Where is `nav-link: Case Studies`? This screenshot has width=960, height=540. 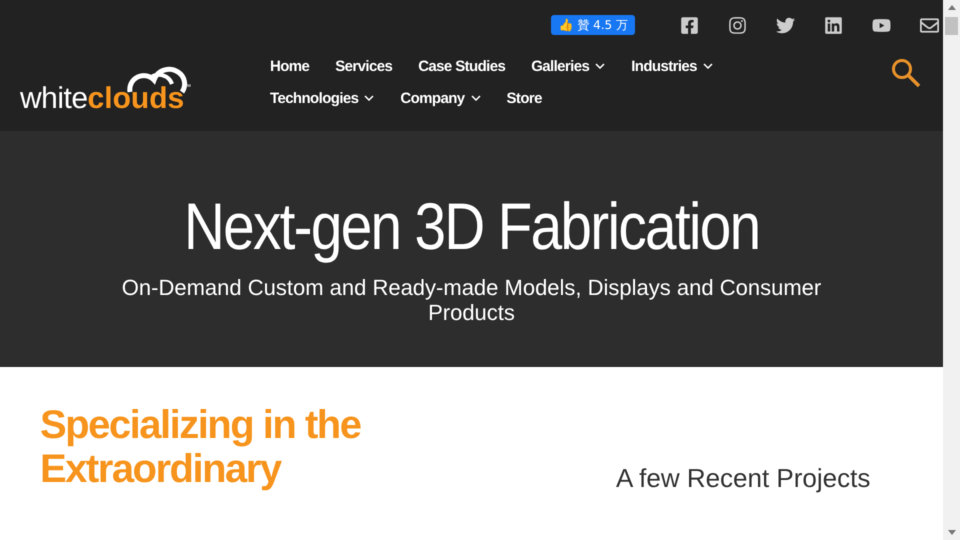
nav-link: Case Studies is located at coordinates (462, 66).